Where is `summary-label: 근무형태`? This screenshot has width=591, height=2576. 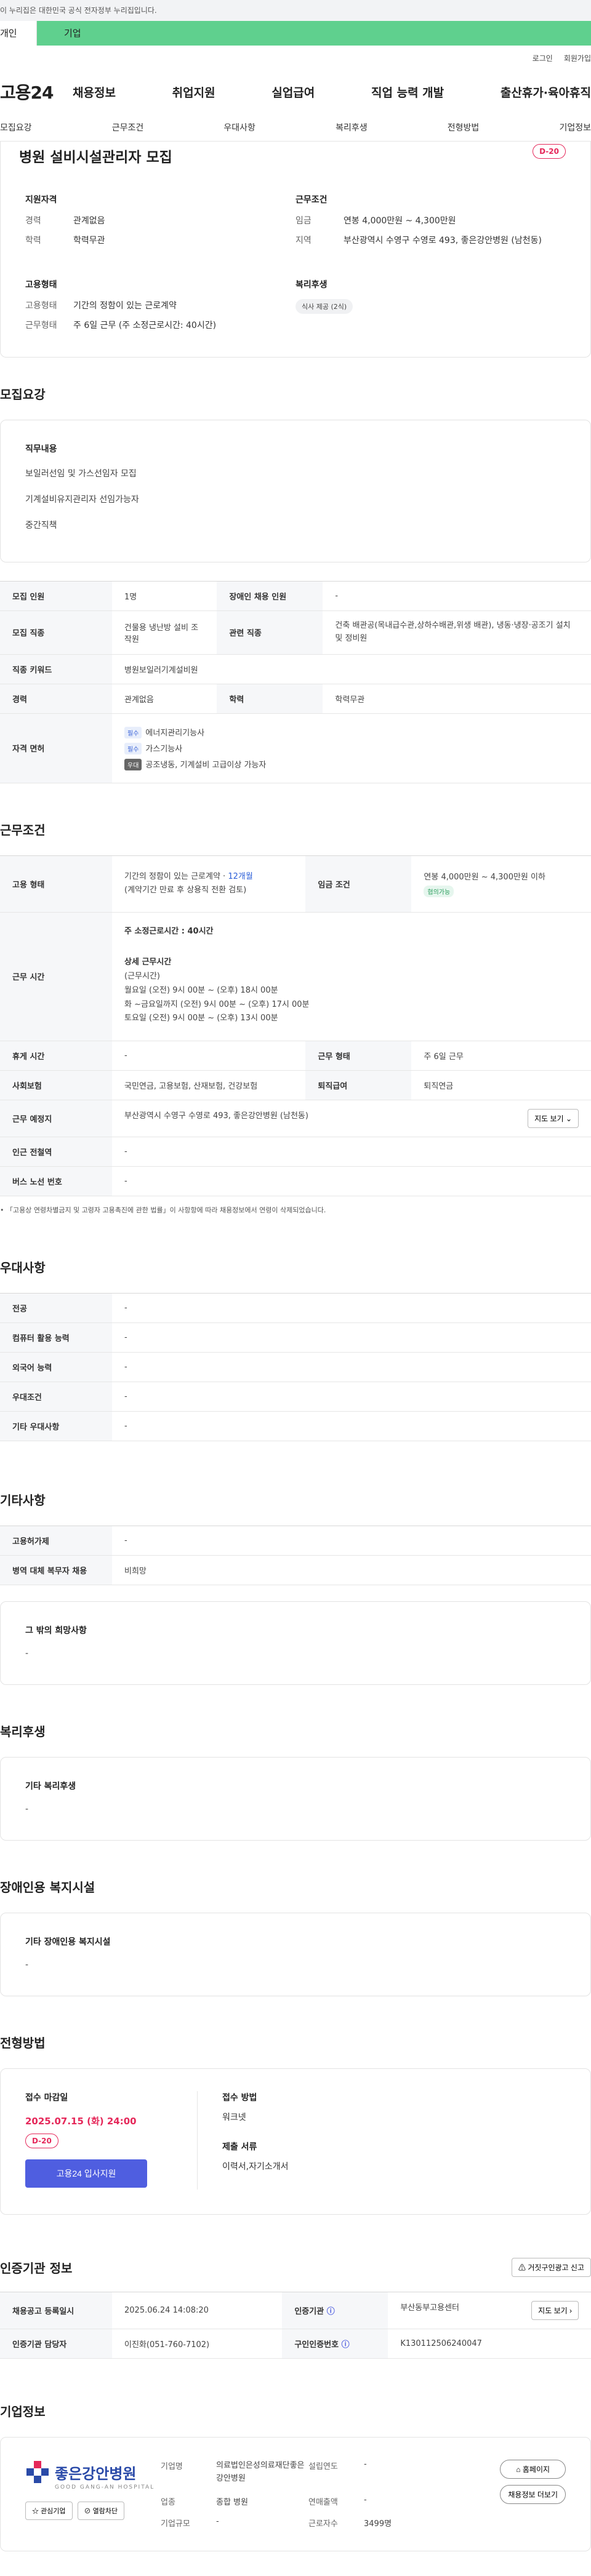
summary-label: 근무형태 is located at coordinates (41, 325).